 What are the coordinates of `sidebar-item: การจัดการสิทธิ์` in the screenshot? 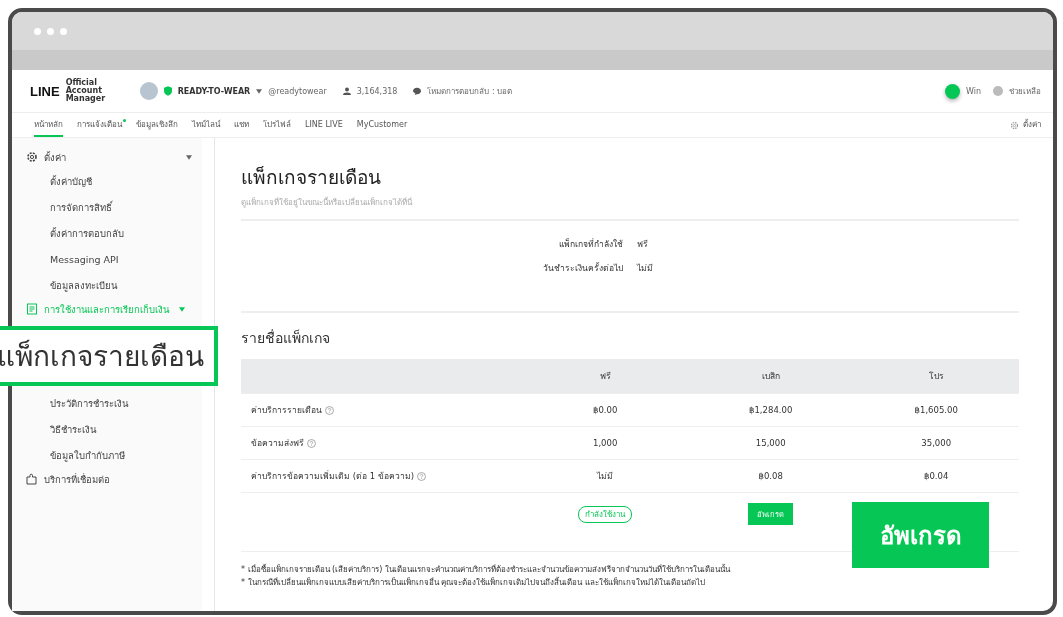 It's located at (109, 207).